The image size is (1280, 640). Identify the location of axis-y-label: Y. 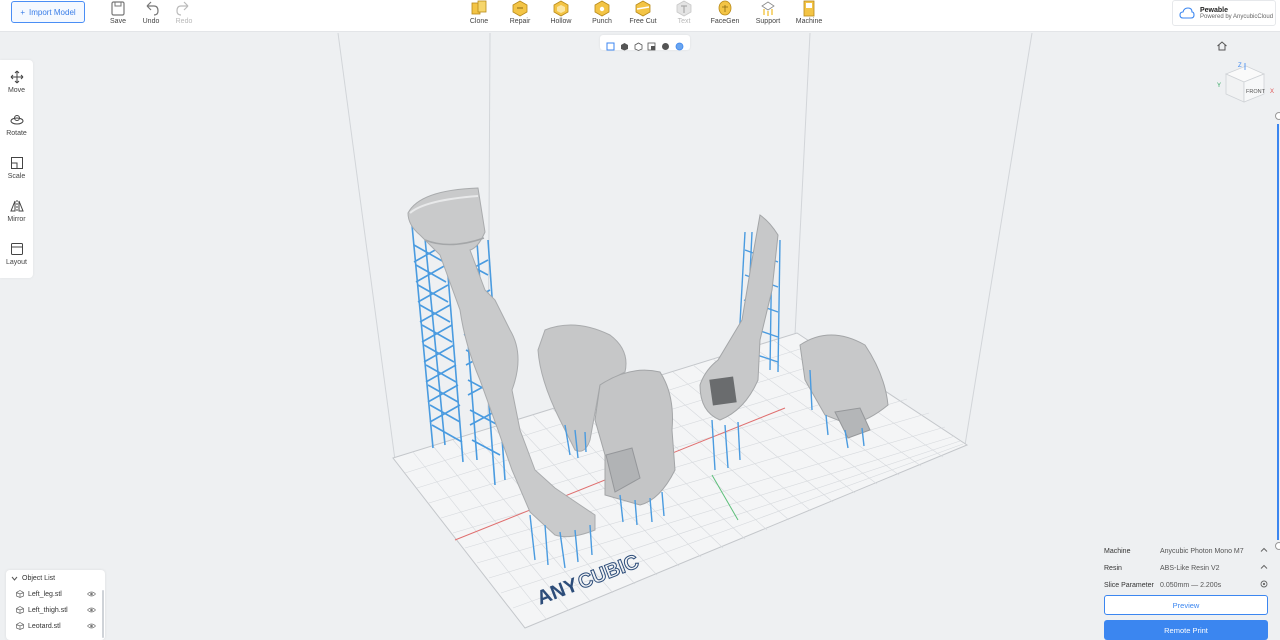
(1219, 86).